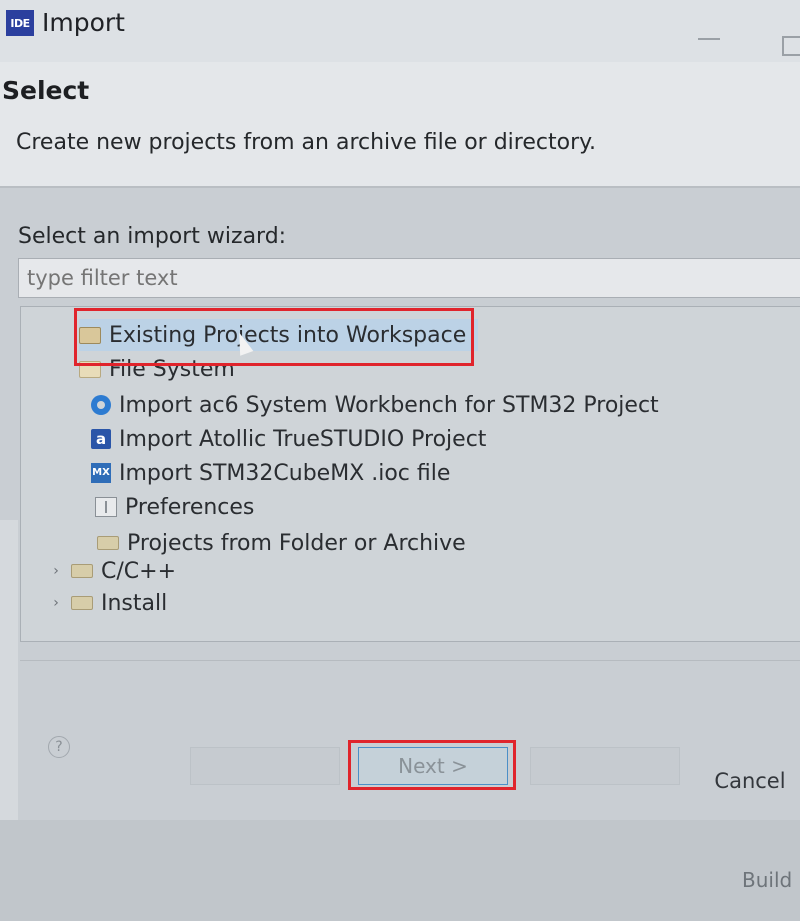  I want to click on page-title: Select, so click(46, 90).